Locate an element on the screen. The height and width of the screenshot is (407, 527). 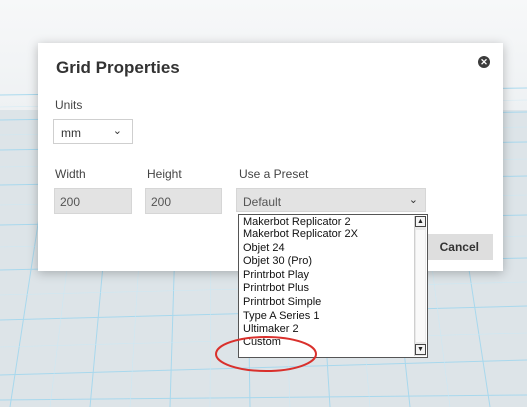
preset-value: Default is located at coordinates (262, 202).